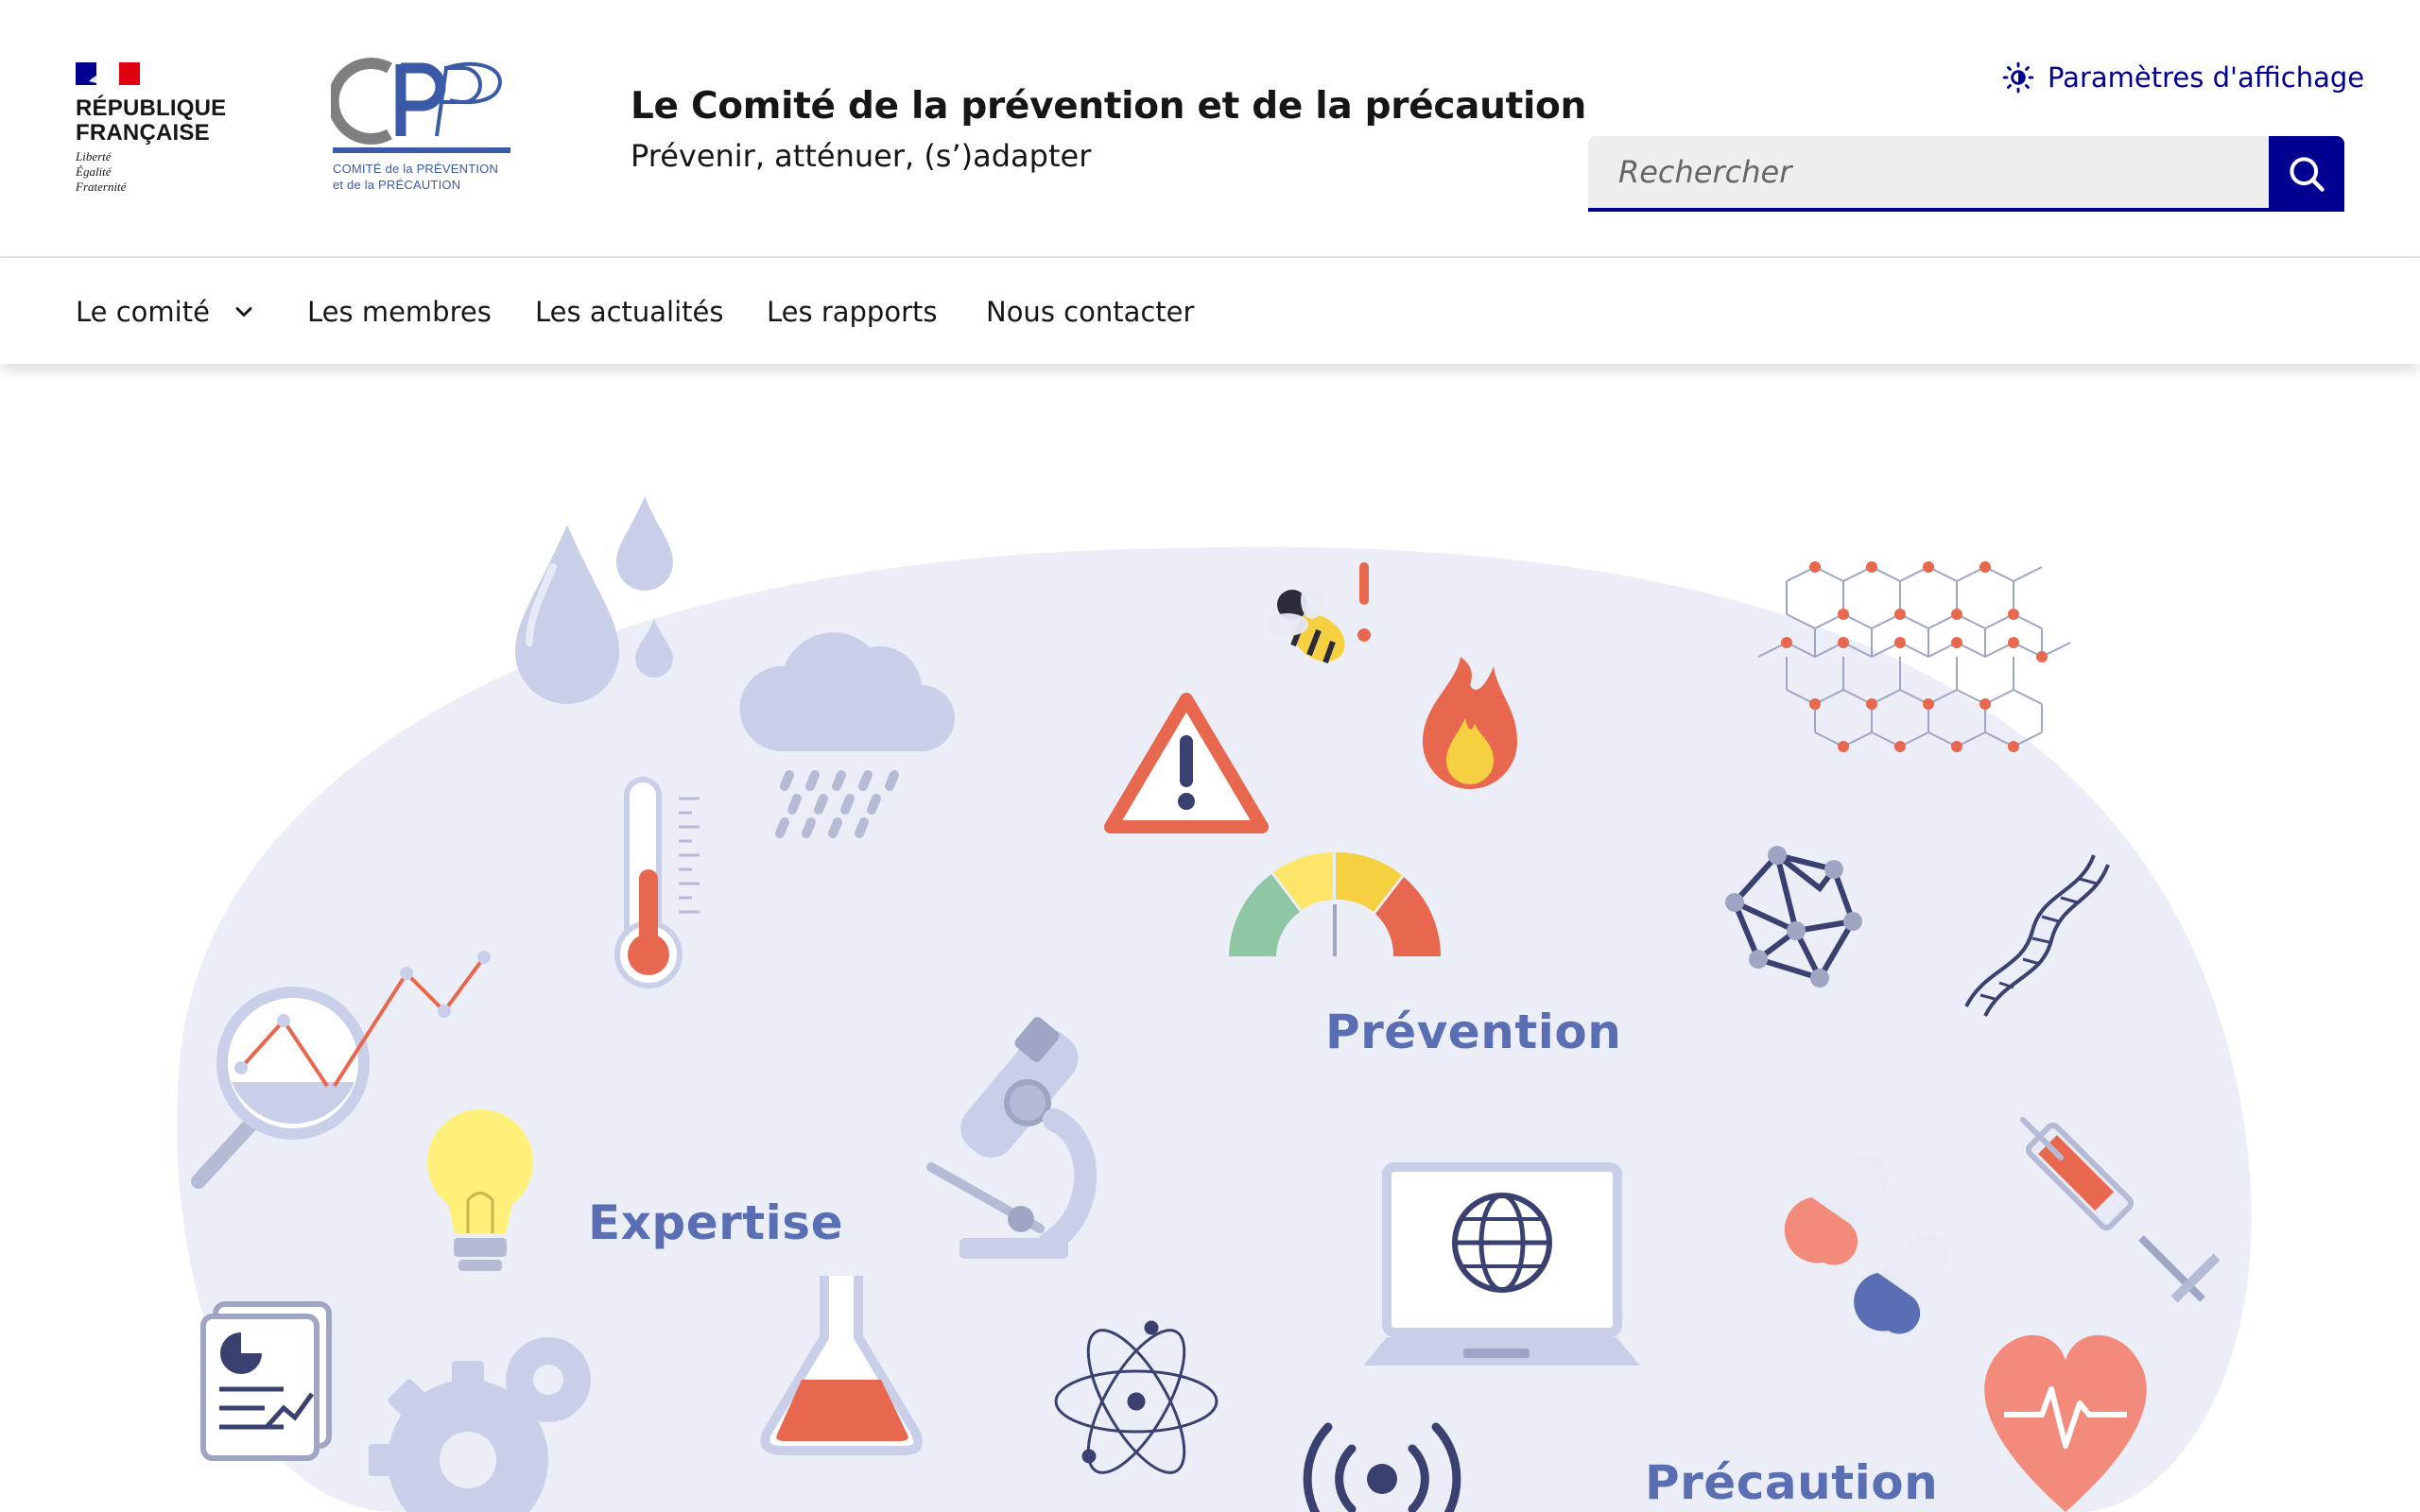  What do you see at coordinates (397, 185) in the screenshot?
I see `cpp-sub-line2: et de la PRÉCAUTION` at bounding box center [397, 185].